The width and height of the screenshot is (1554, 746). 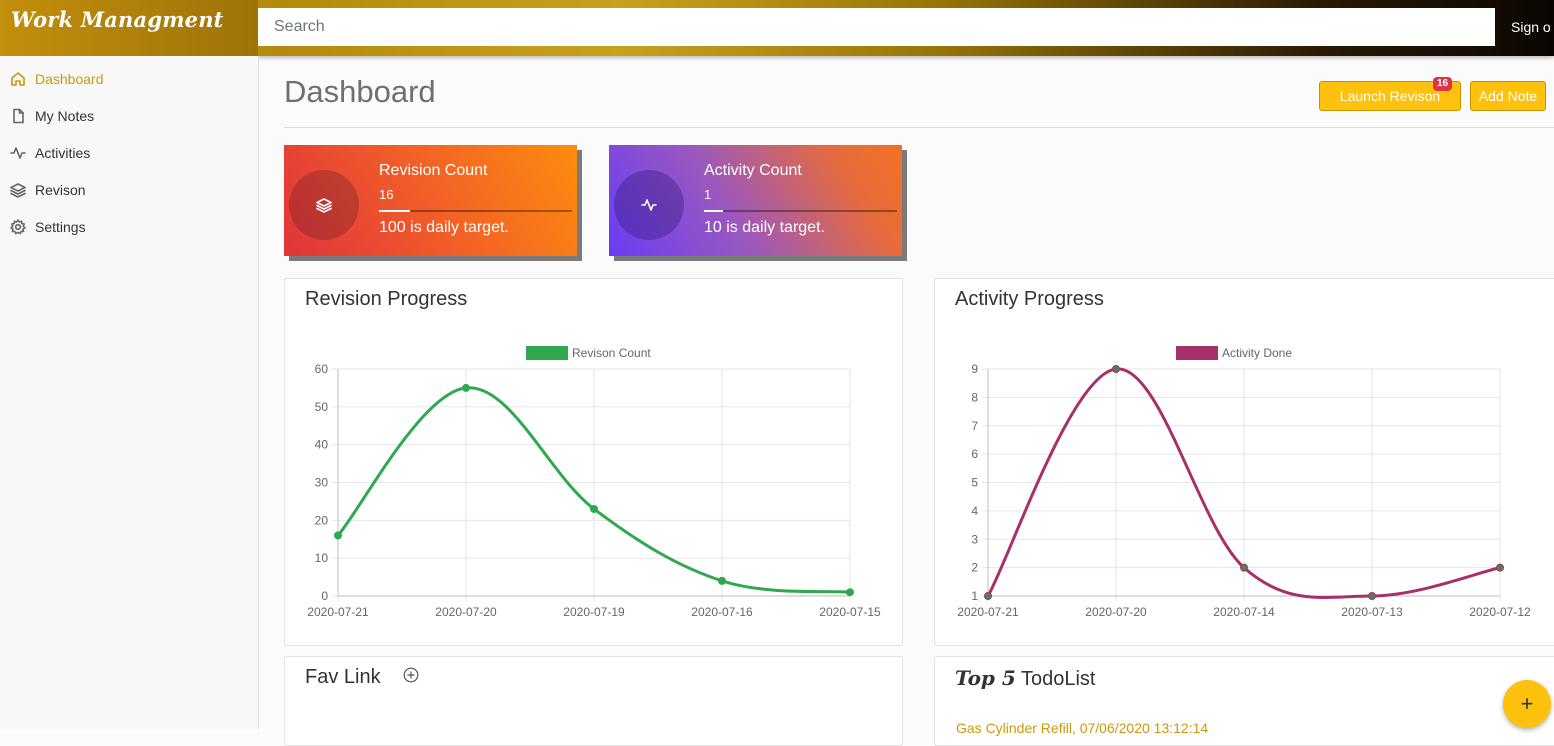 What do you see at coordinates (974, 483) in the screenshot?
I see `y-tick-label: 5` at bounding box center [974, 483].